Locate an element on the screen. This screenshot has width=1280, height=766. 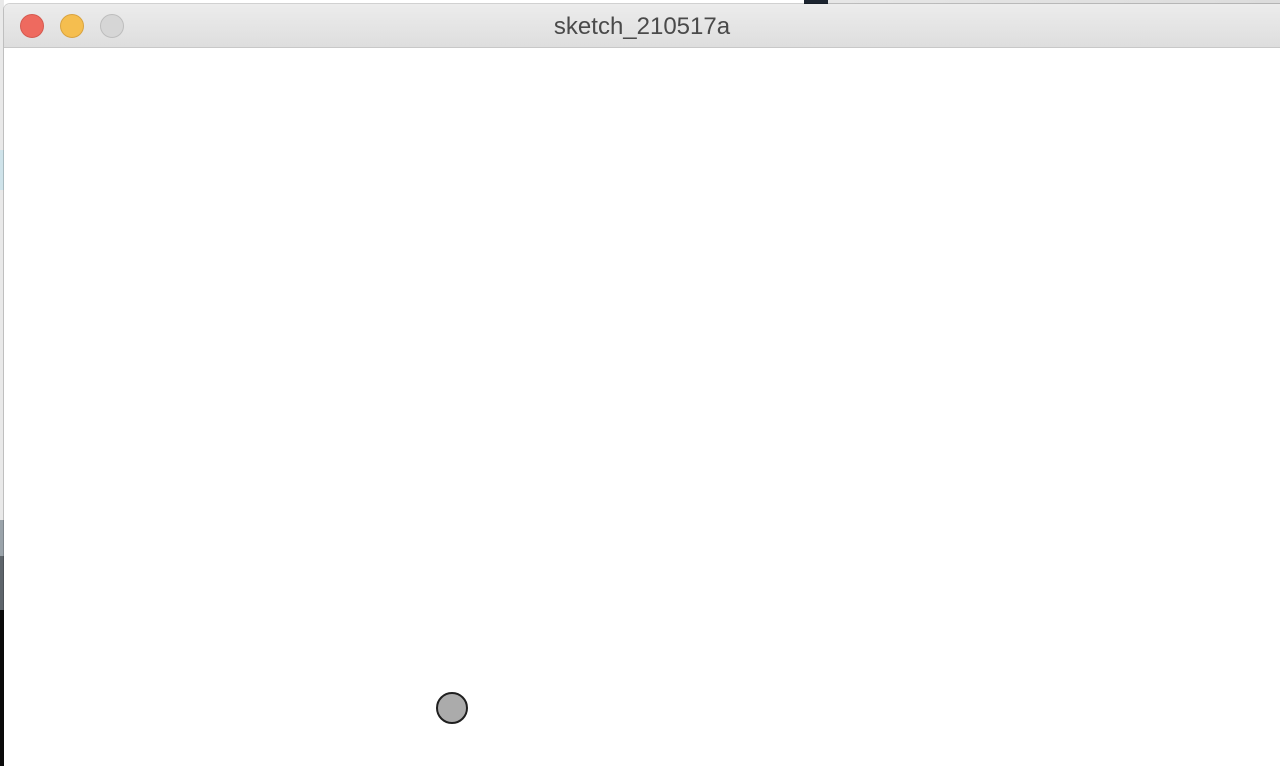
minimize-button is located at coordinates (72, 26).